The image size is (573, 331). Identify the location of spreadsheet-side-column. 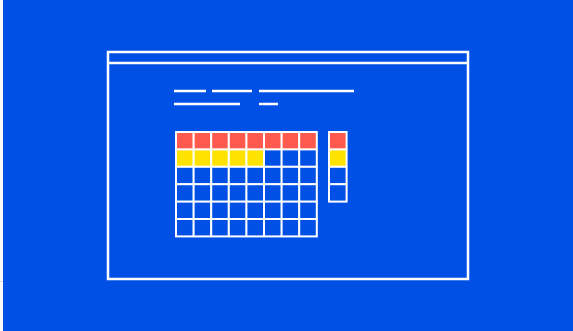
(338, 167).